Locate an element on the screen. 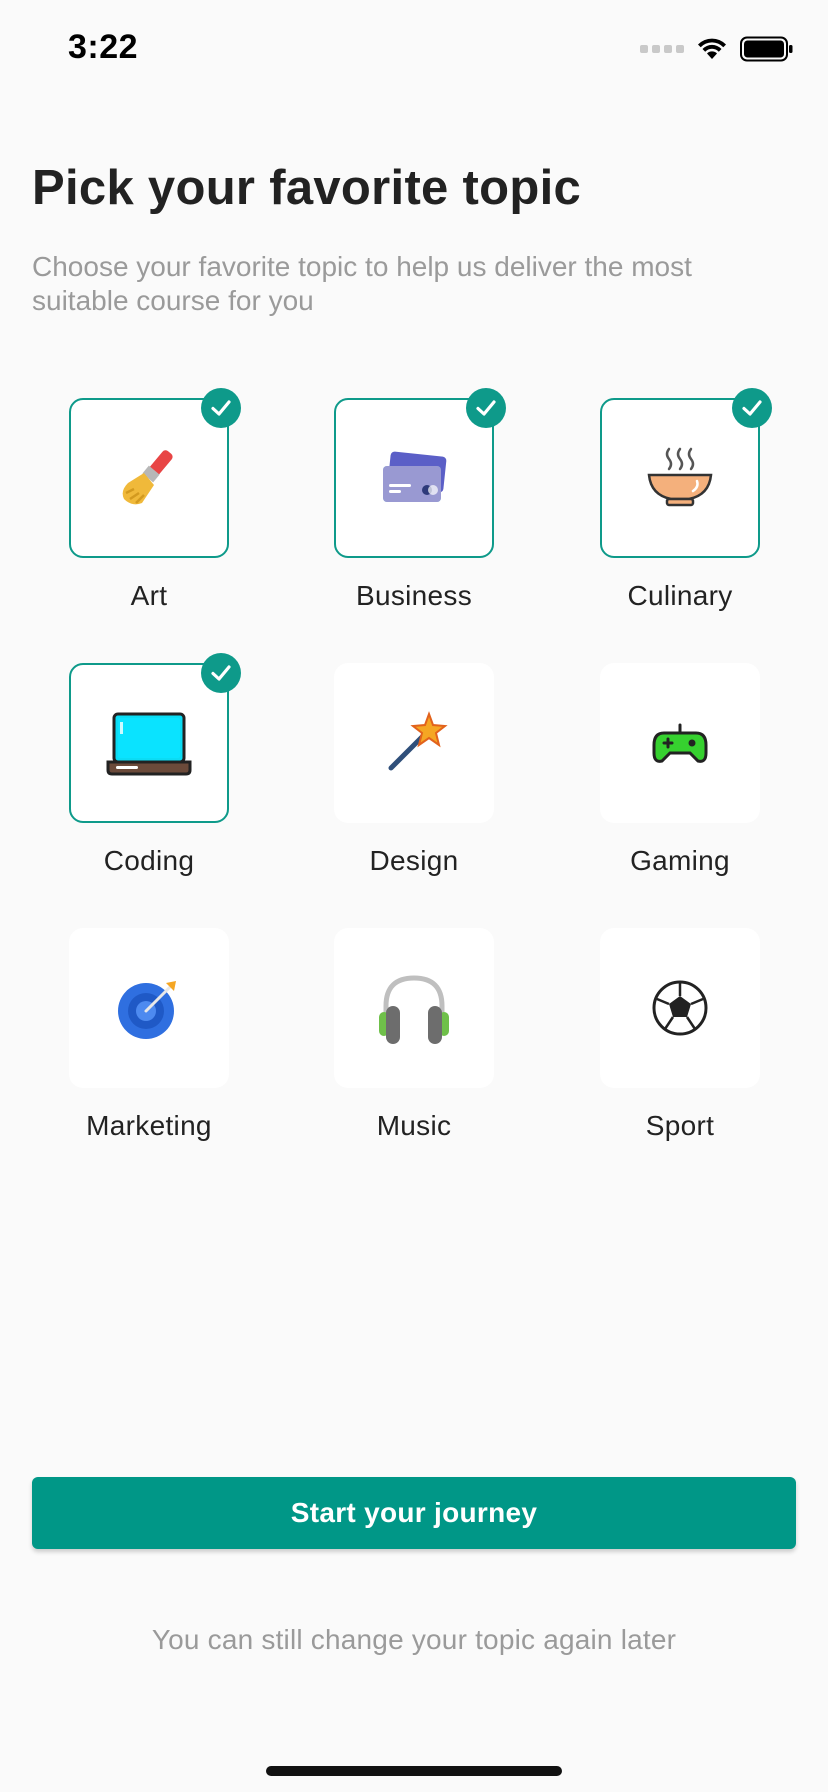  soccer-ball-icon is located at coordinates (680, 1008).